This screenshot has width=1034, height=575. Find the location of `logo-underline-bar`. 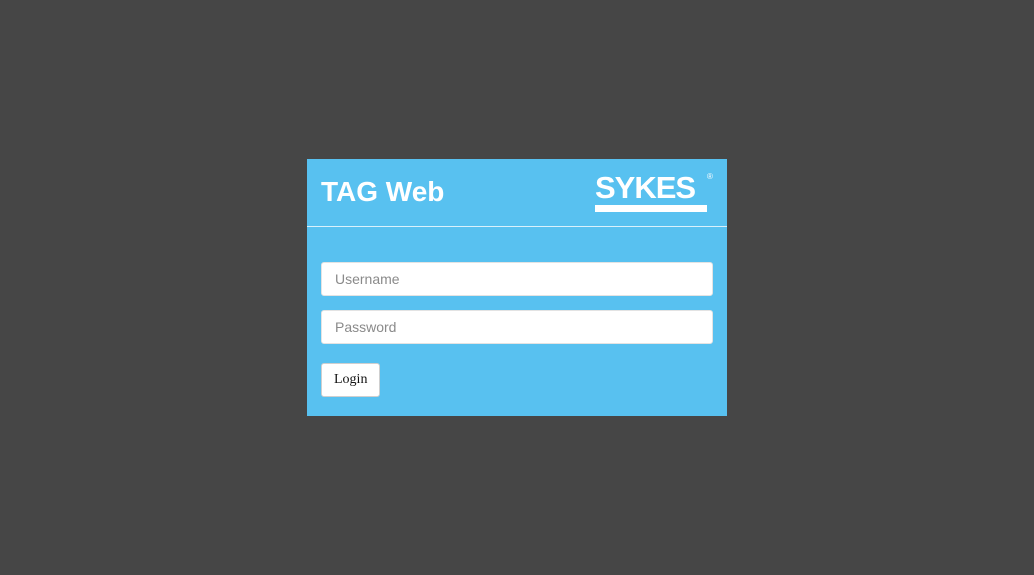

logo-underline-bar is located at coordinates (651, 208).